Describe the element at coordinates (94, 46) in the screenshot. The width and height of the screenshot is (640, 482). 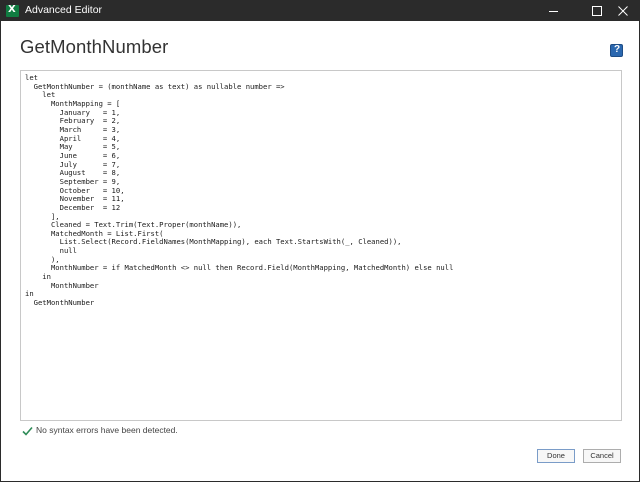
I see `query-name-heading: GetMonthNumber` at that location.